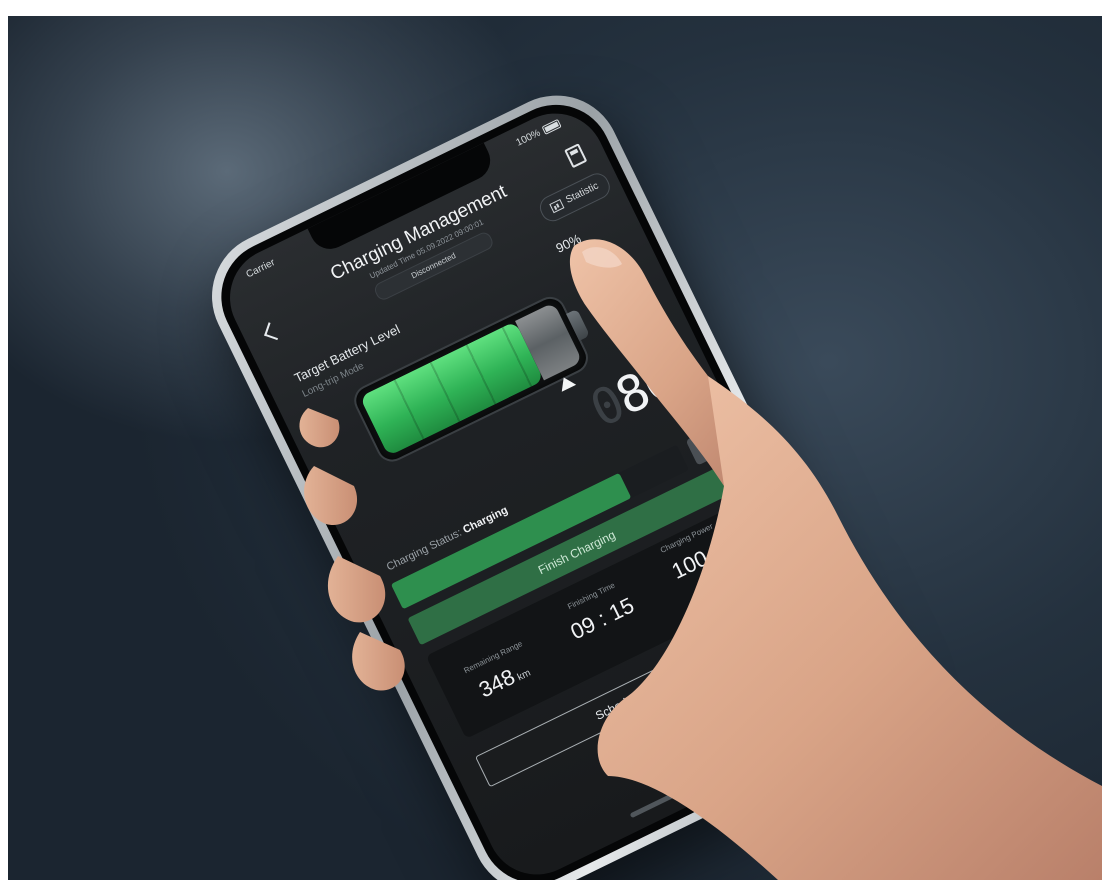 Image resolution: width=1102 pixels, height=880 pixels. I want to click on scheduled-charging-label: Scheduled Charging, so click(645, 692).